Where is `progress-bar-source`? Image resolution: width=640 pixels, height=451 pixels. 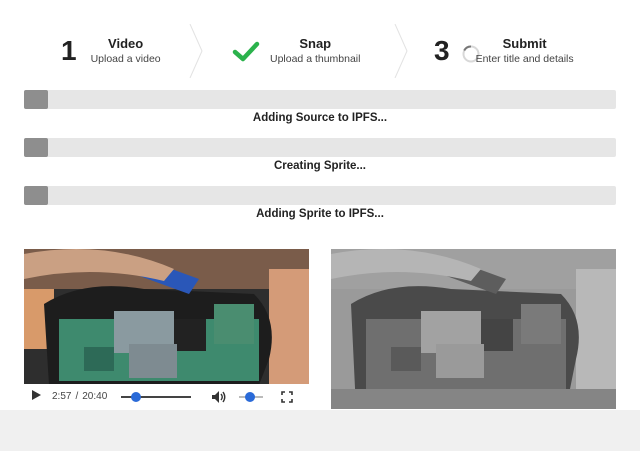 progress-bar-source is located at coordinates (320, 99).